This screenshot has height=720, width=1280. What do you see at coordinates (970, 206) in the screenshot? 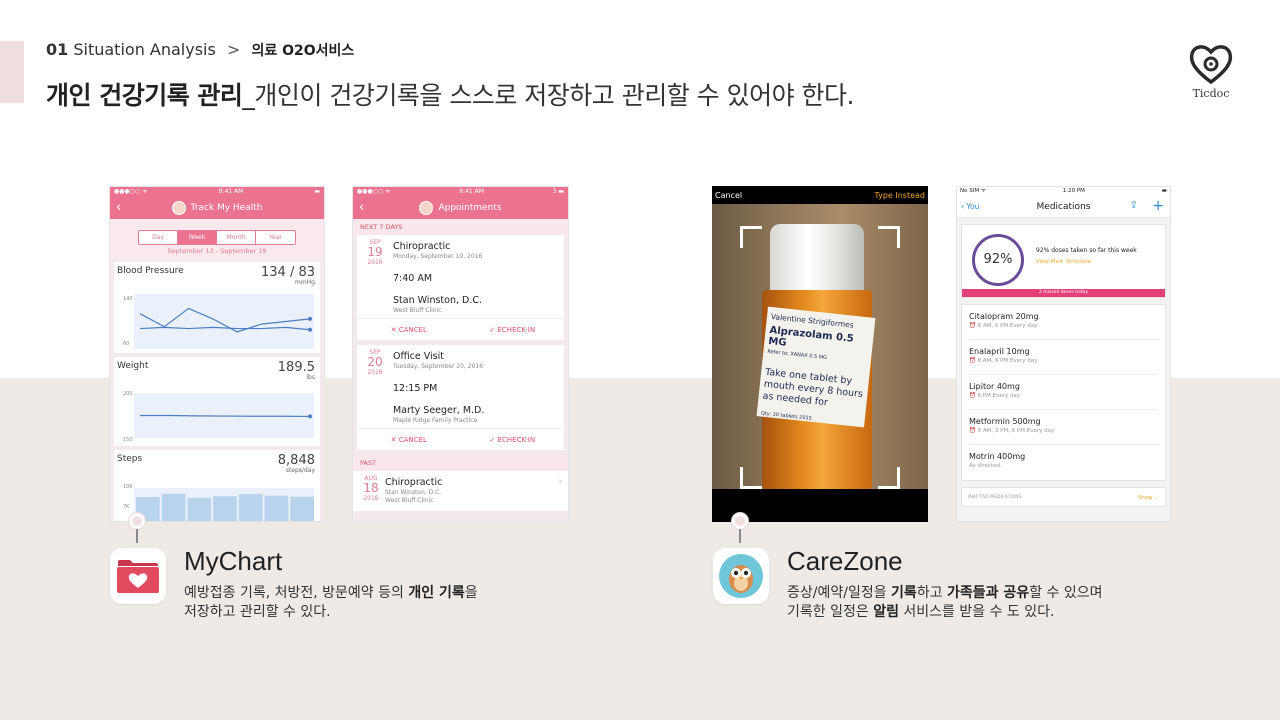
I see `back-button: ‹ You` at bounding box center [970, 206].